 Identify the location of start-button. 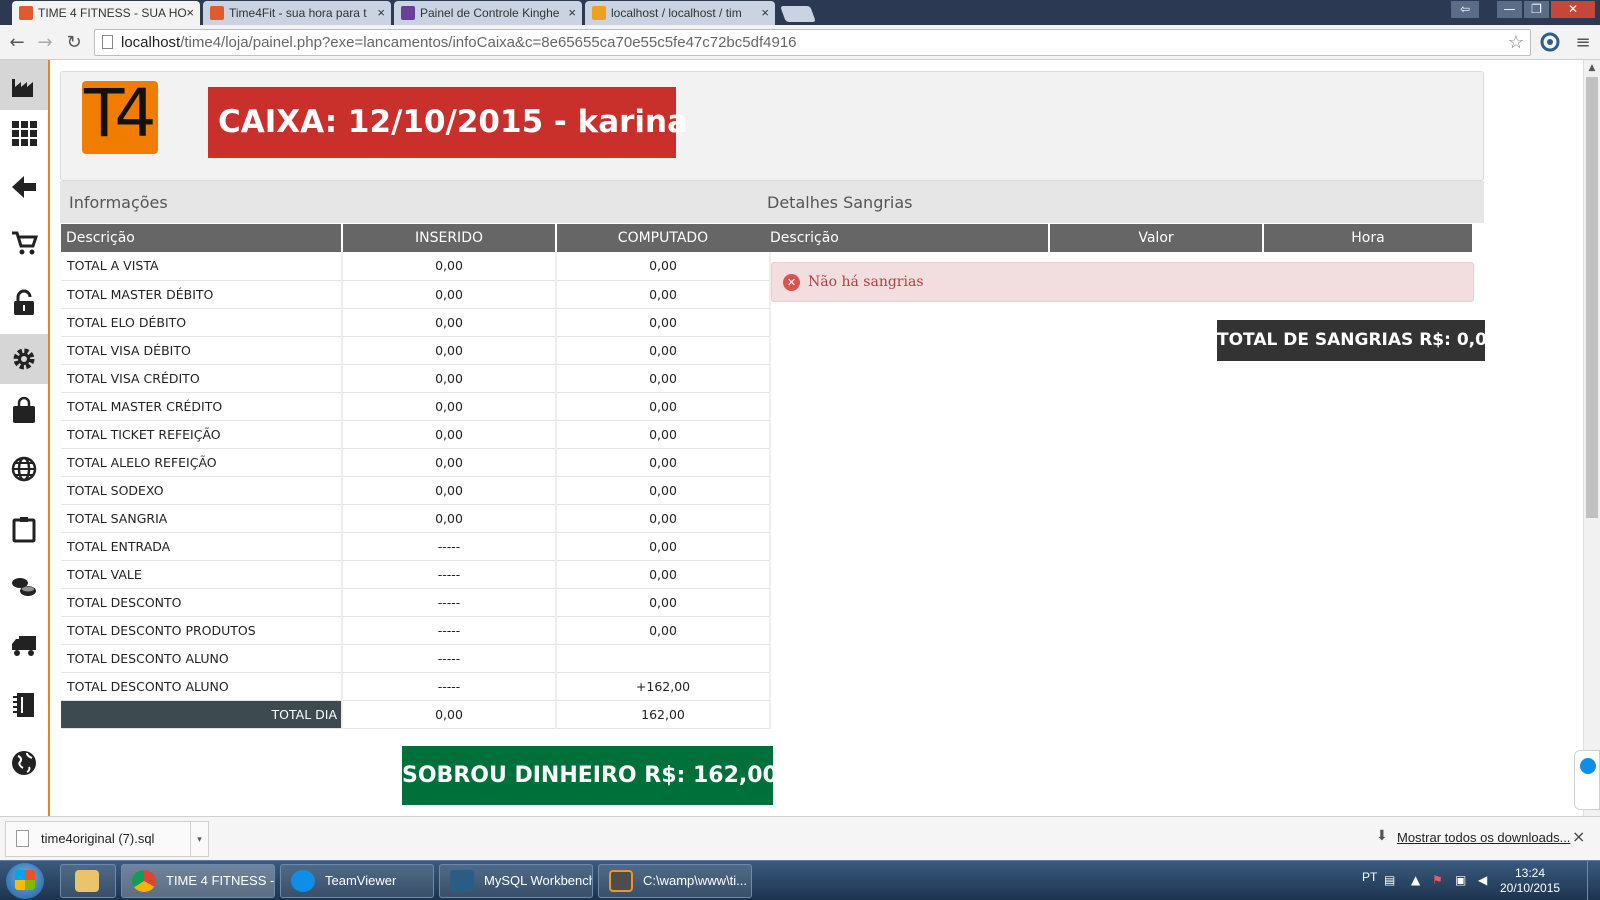
(25, 881).